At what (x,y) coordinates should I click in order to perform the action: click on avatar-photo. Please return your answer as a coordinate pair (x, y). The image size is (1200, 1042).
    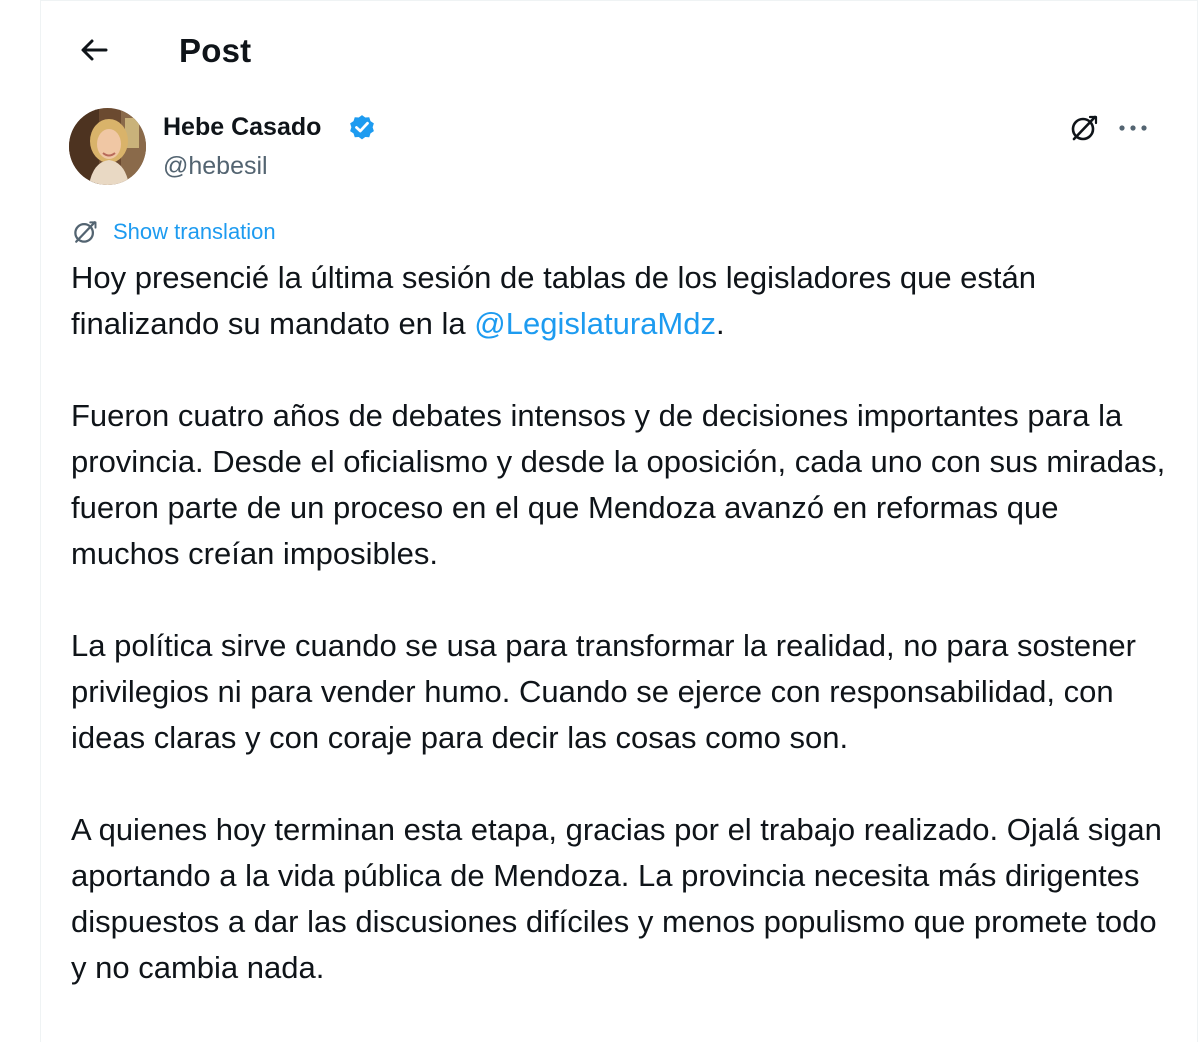
    Looking at the image, I should click on (107, 146).